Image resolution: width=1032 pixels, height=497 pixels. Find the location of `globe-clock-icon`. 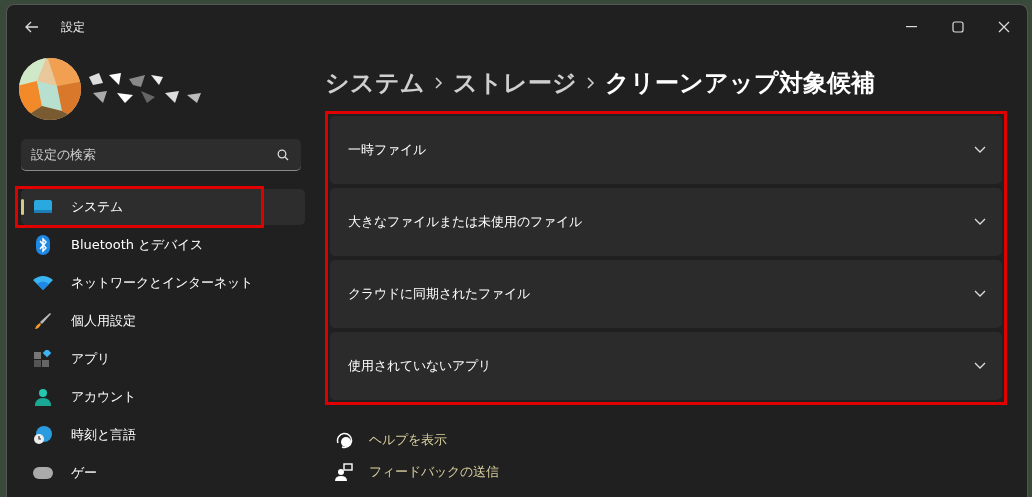

globe-clock-icon is located at coordinates (43, 435).